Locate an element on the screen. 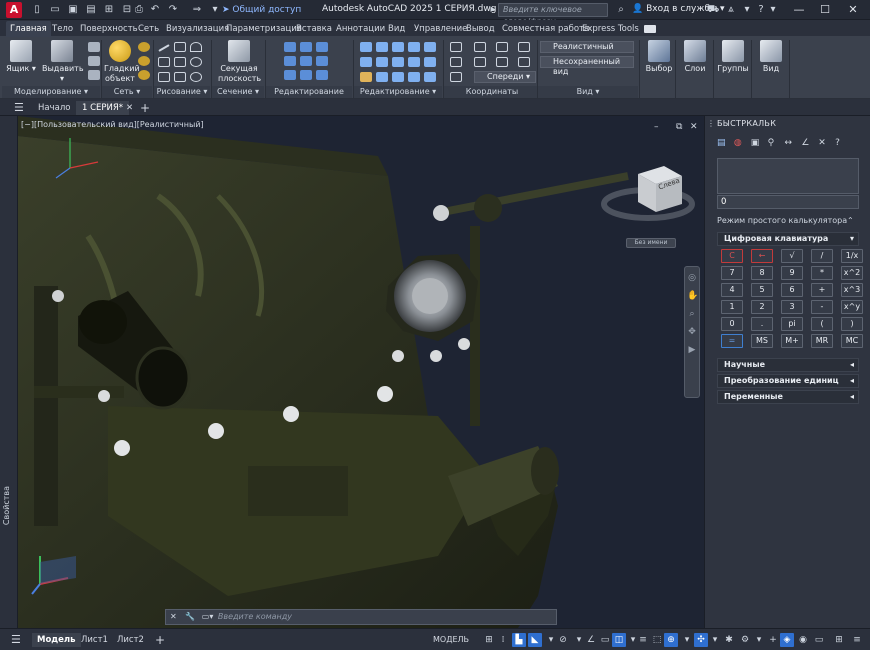 The height and width of the screenshot is (650, 870). selection-cycling-icon: ⬚ is located at coordinates (657, 640).